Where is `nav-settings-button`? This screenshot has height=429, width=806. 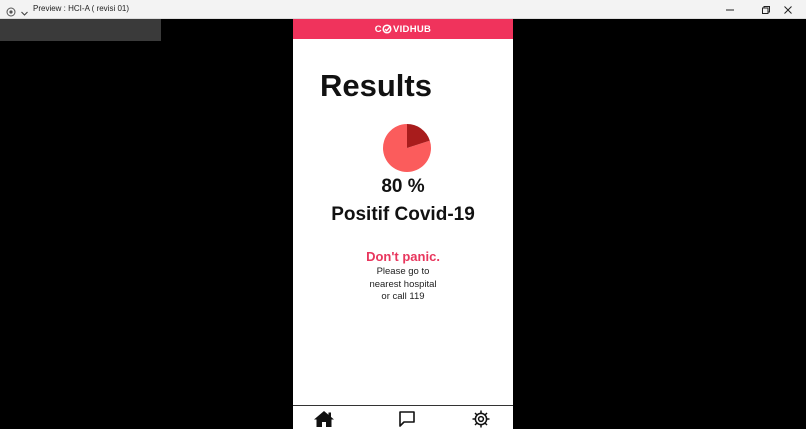
nav-settings-button is located at coordinates (481, 419).